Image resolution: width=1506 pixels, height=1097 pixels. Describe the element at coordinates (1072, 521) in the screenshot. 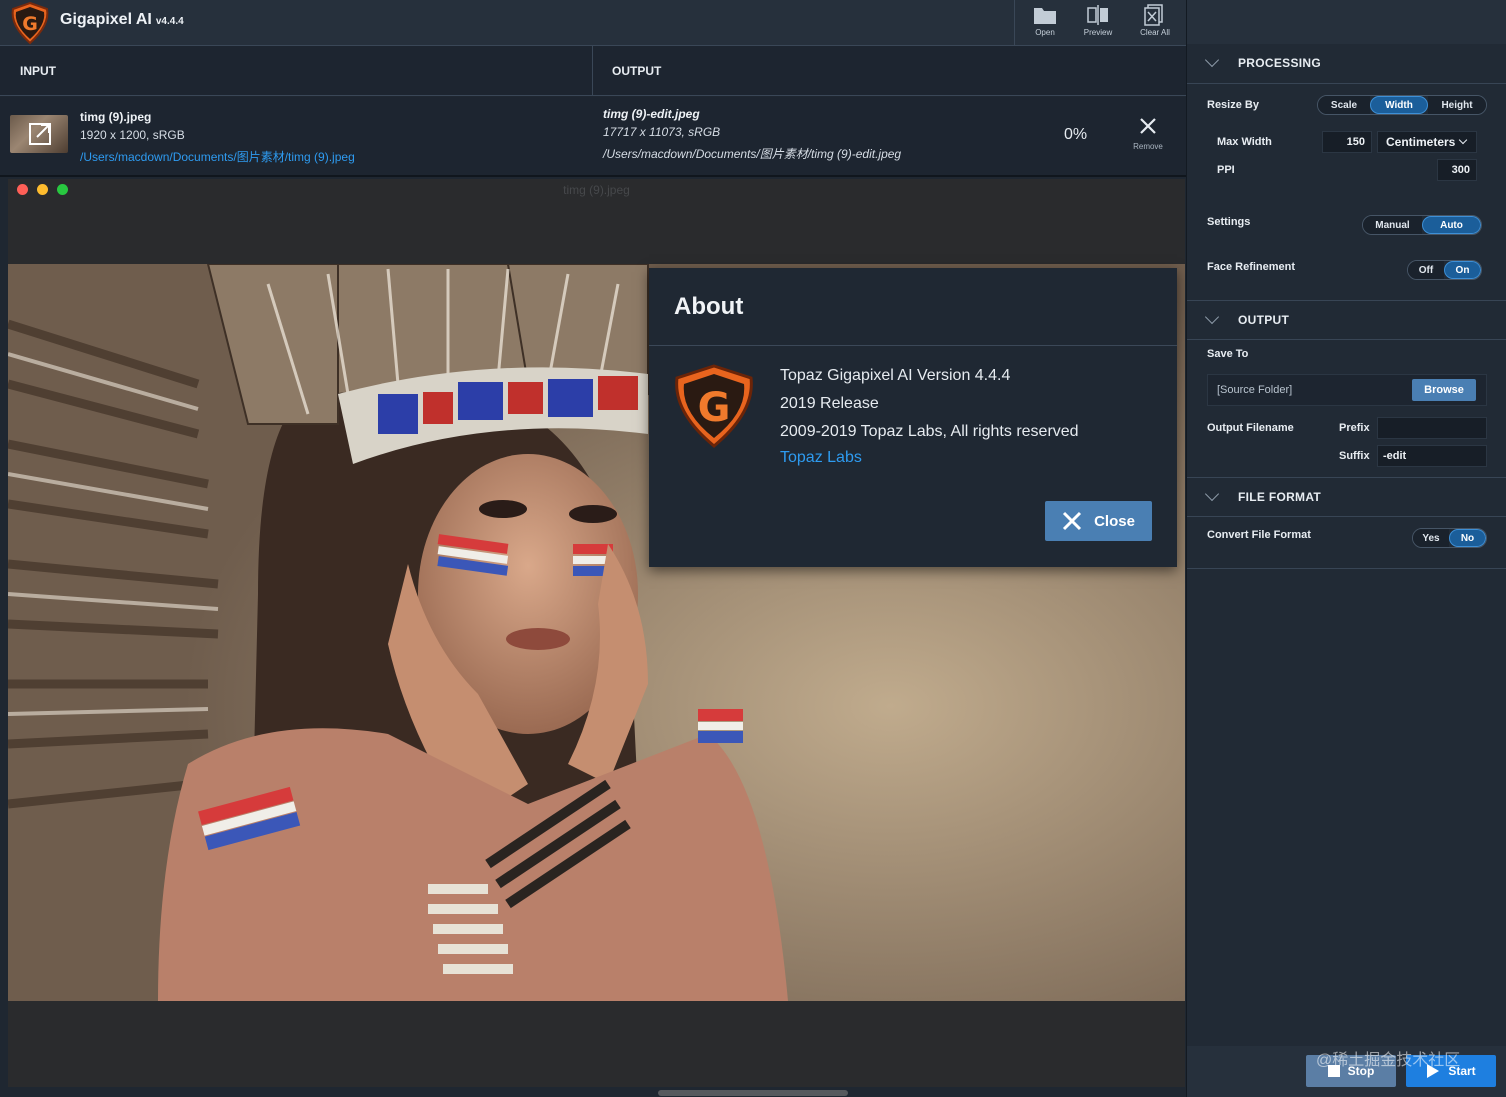

I see `close-x-icon` at that location.